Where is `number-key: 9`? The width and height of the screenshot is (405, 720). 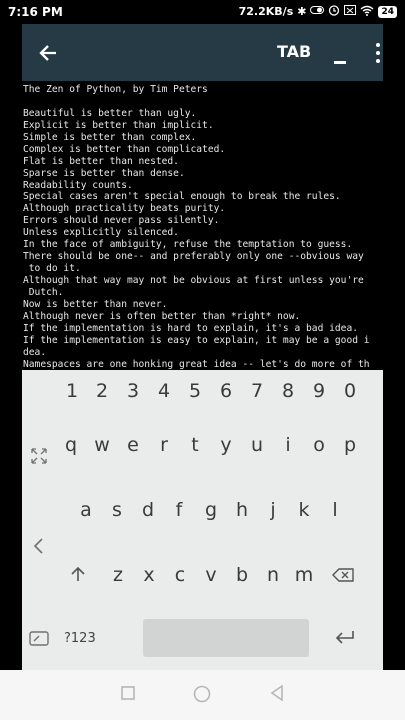 number-key: 9 is located at coordinates (319, 391).